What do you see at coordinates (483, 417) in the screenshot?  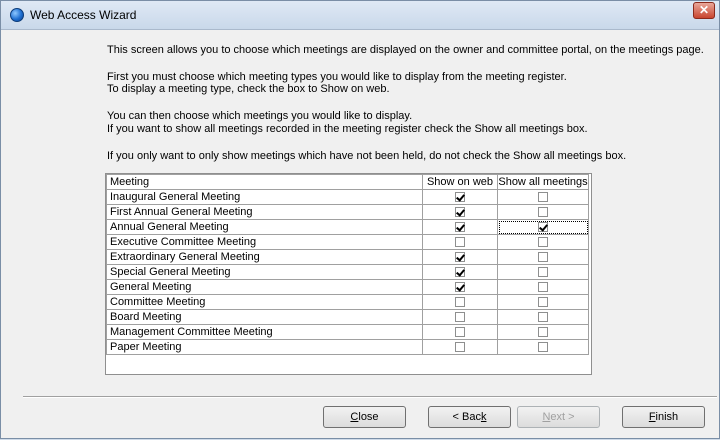 I see `back-button-mnemonic: k` at bounding box center [483, 417].